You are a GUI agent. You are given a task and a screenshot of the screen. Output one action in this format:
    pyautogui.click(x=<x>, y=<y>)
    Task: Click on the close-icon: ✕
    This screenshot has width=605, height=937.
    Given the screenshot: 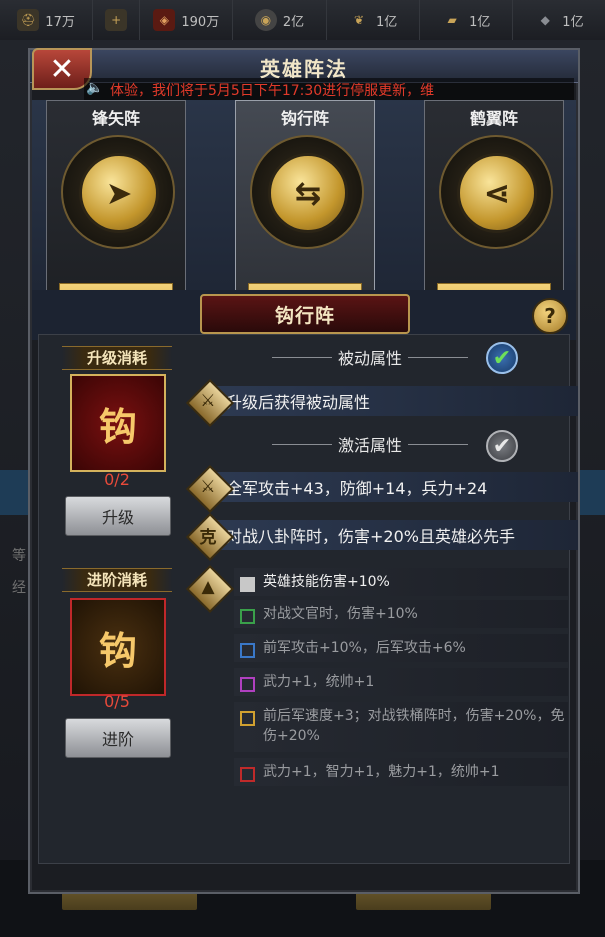 What is the action you would take?
    pyautogui.click(x=61, y=69)
    